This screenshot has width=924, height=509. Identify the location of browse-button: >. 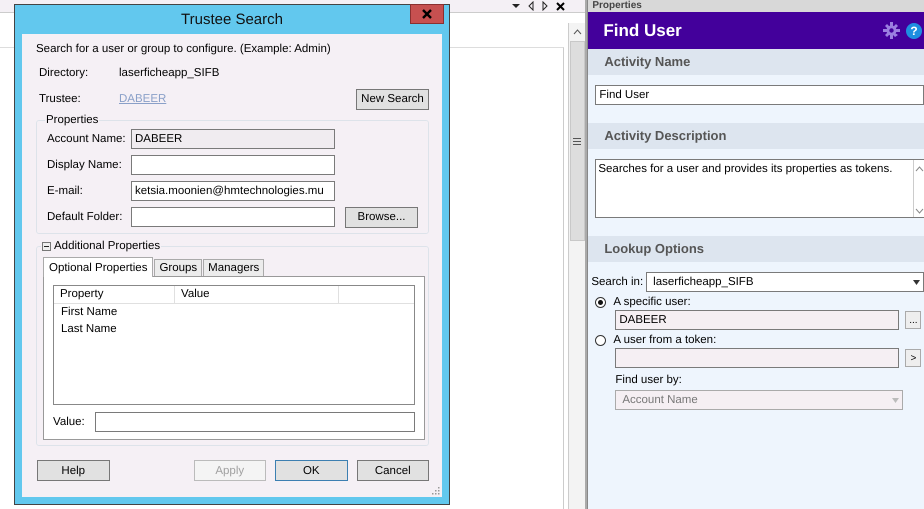
(913, 358).